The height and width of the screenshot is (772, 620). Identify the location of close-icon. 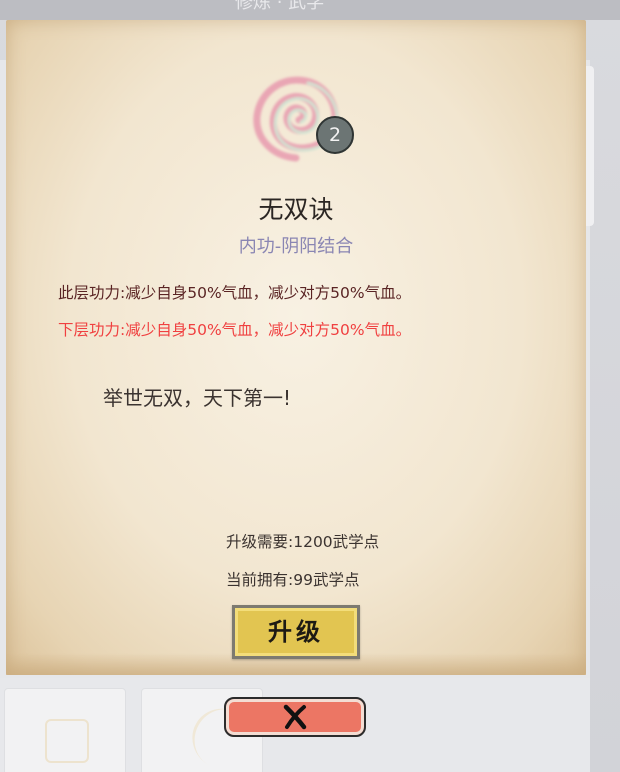
(295, 717).